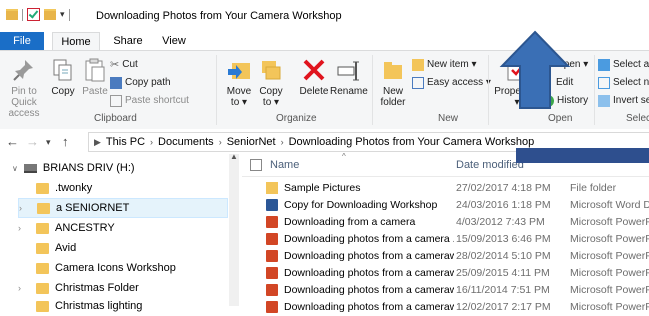 This screenshot has width=649, height=316. I want to click on new-folder-button: New folder, so click(393, 82).